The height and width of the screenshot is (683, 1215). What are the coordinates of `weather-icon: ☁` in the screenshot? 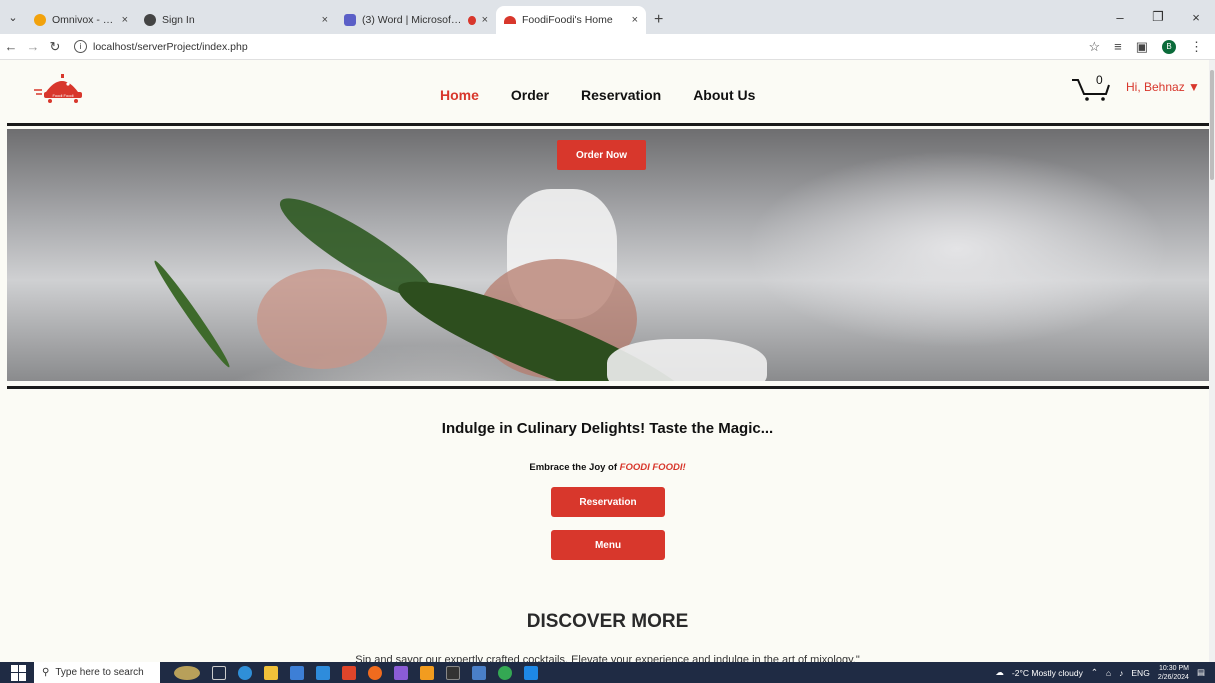 It's located at (999, 672).